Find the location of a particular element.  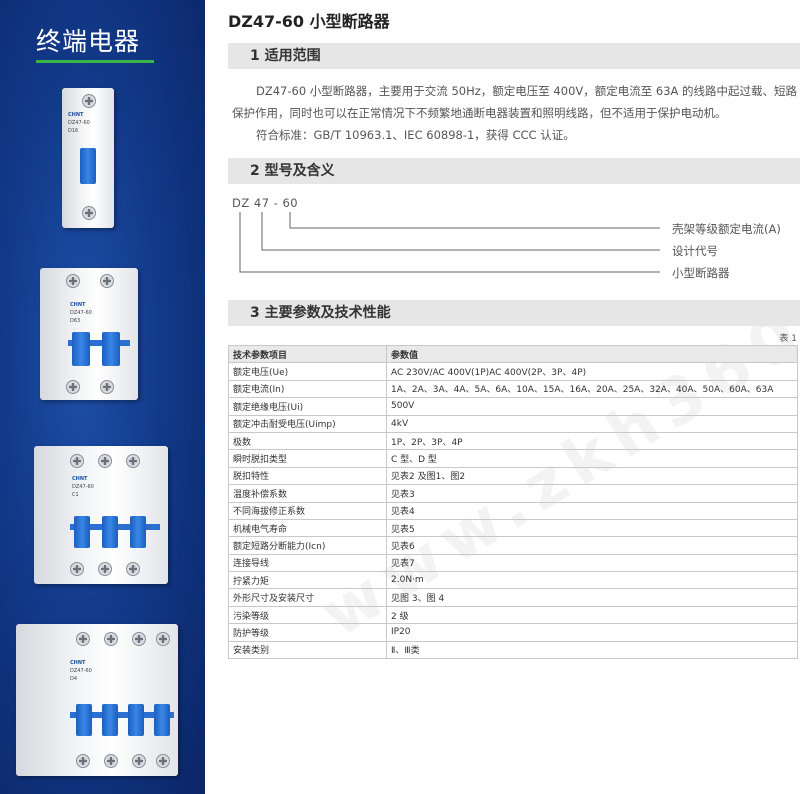

table-row: 污染等级 2 级 is located at coordinates (513, 615).